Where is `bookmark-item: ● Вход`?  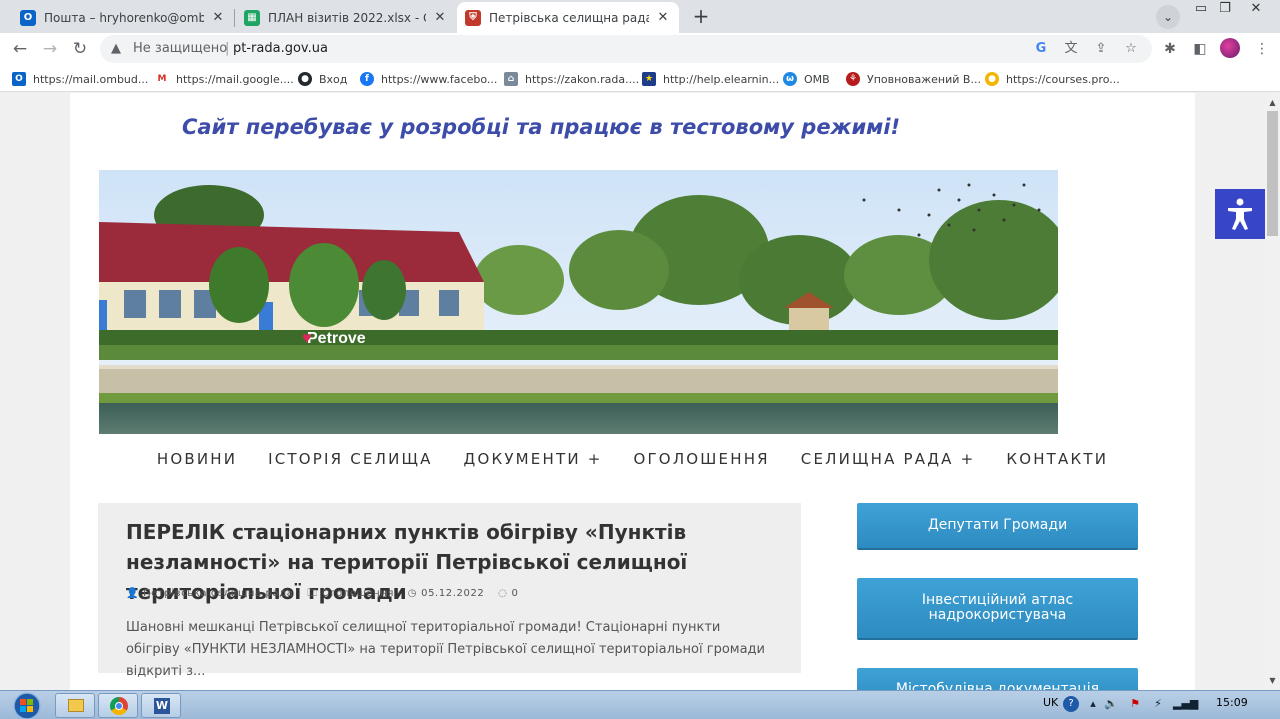
bookmark-item: ● Вход is located at coordinates (322, 79).